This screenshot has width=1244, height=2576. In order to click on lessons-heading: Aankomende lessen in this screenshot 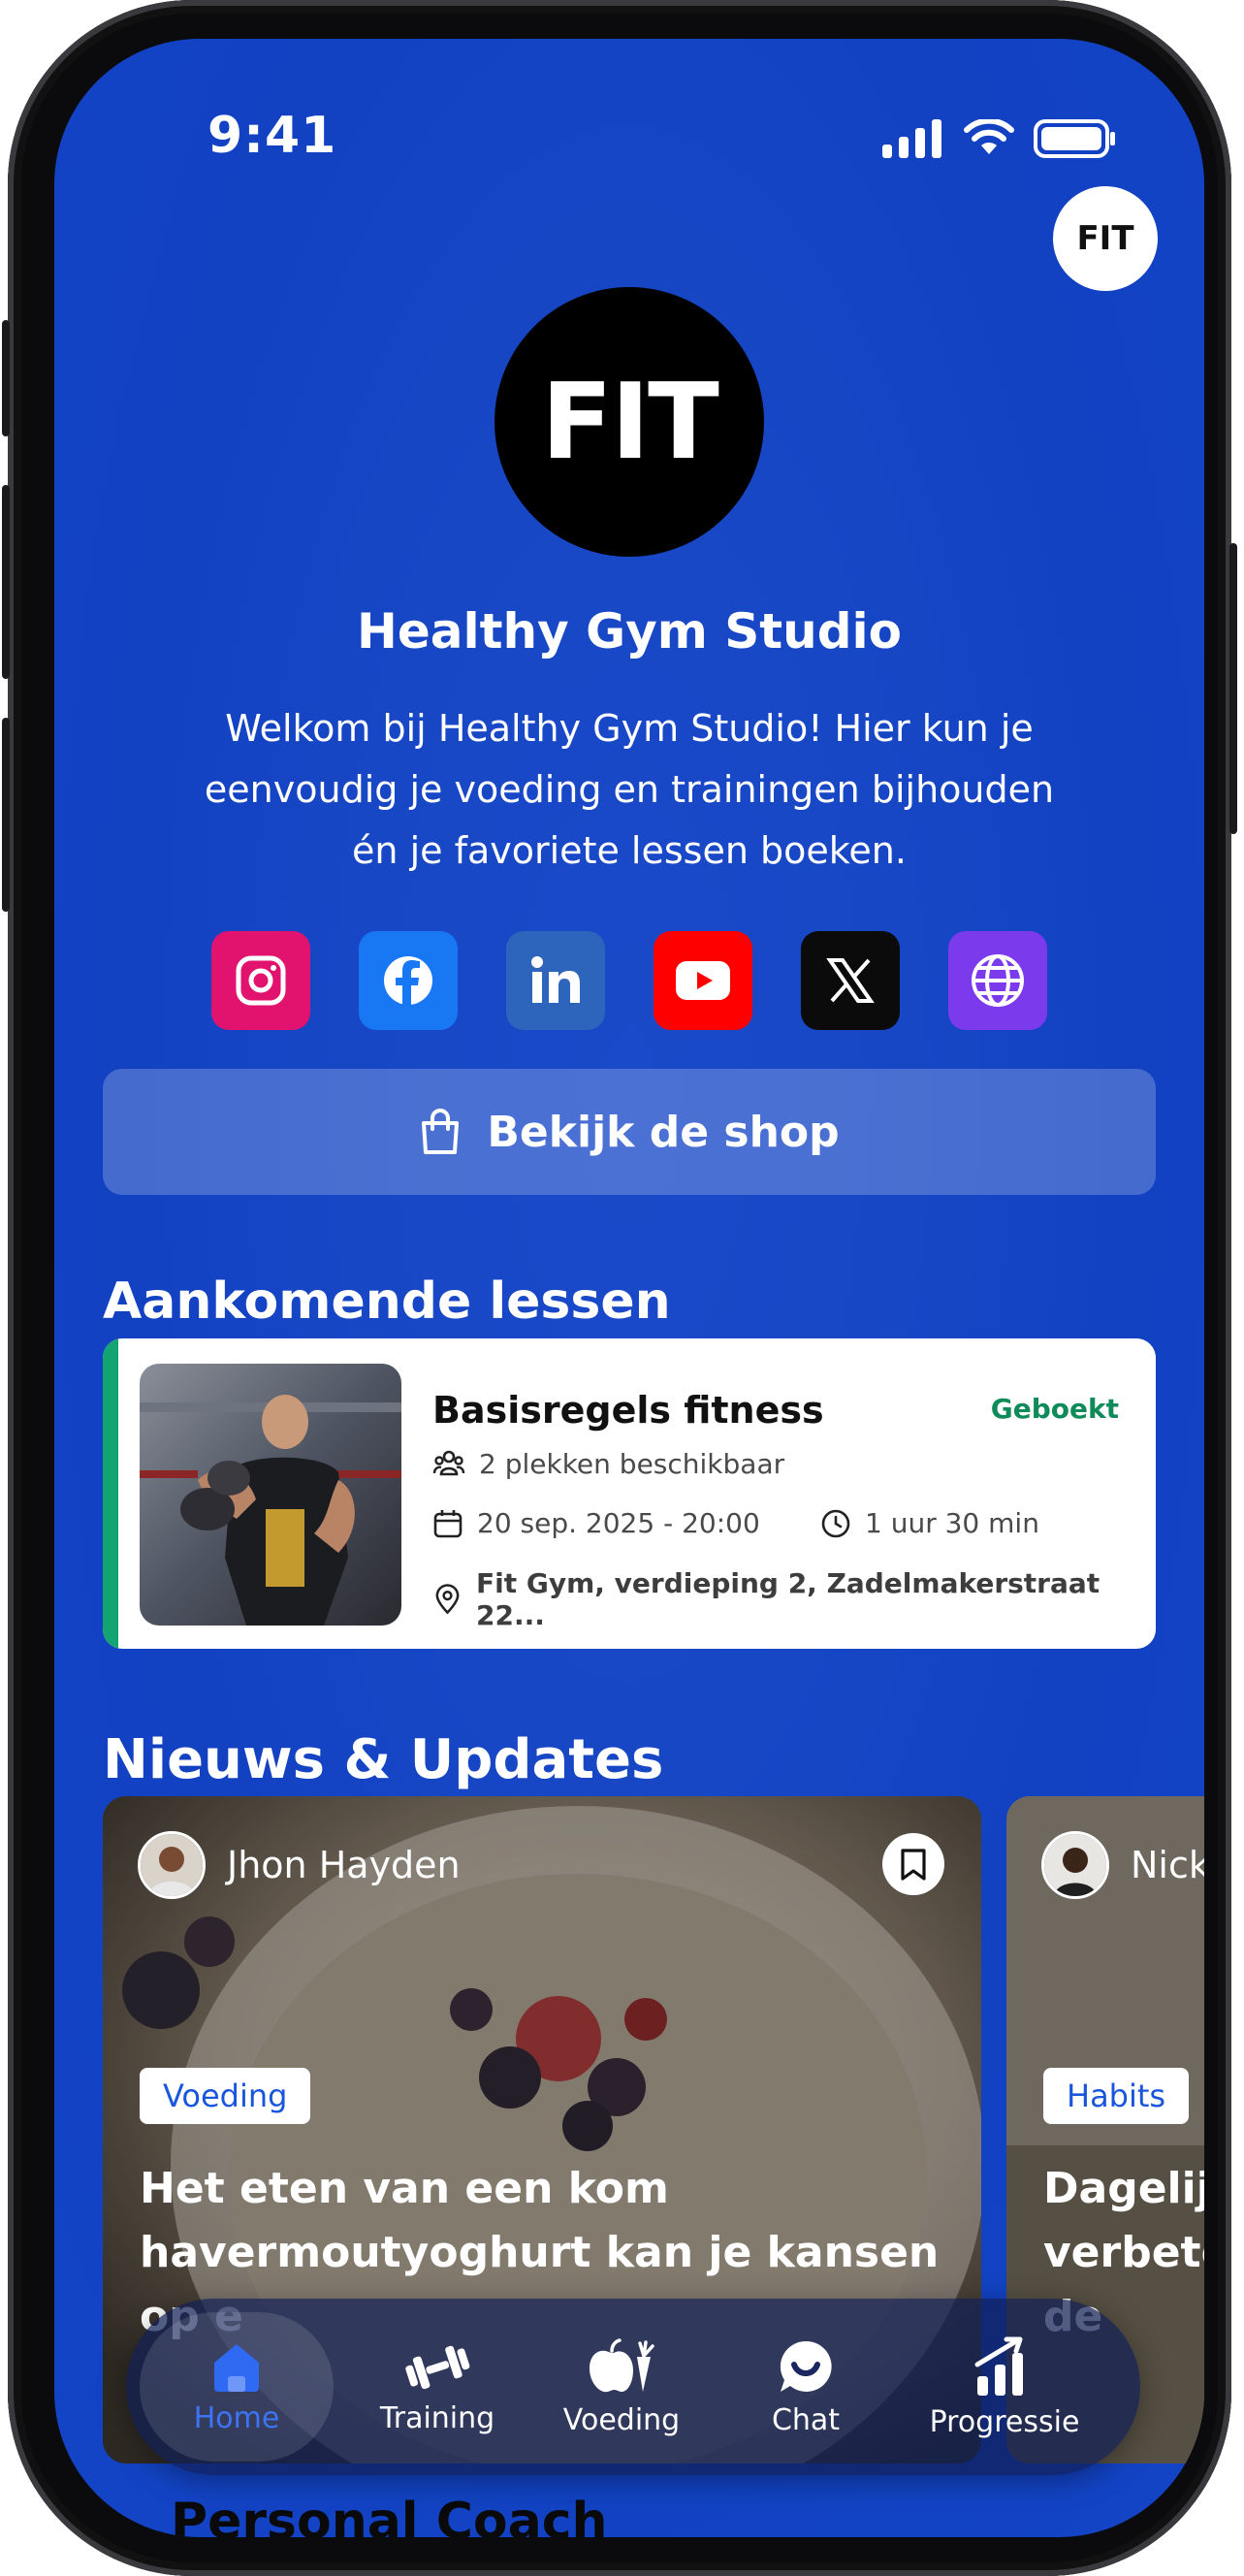, I will do `click(387, 1301)`.